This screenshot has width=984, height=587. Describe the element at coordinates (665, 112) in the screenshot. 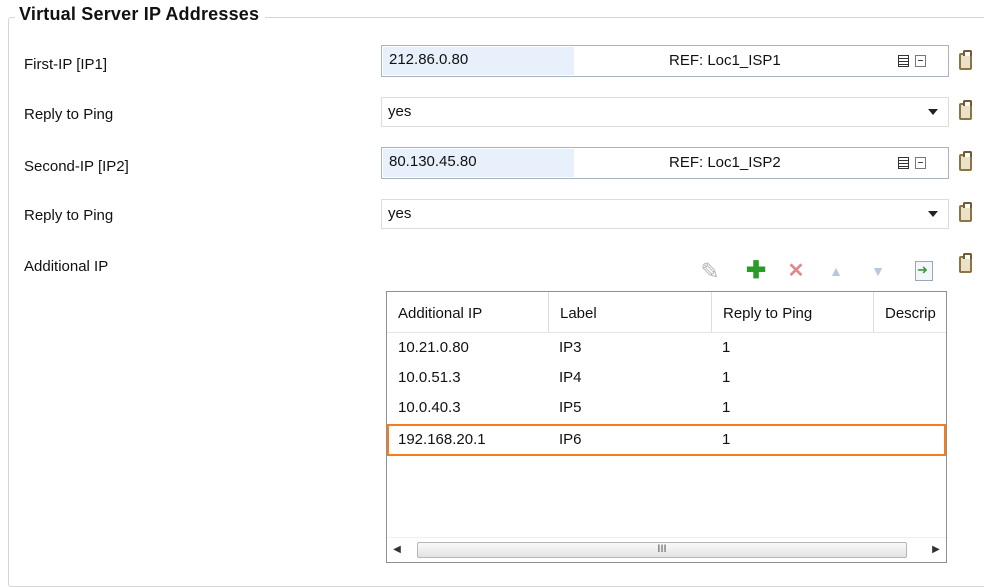

I see `reply-to-ping-select-1: yes` at that location.